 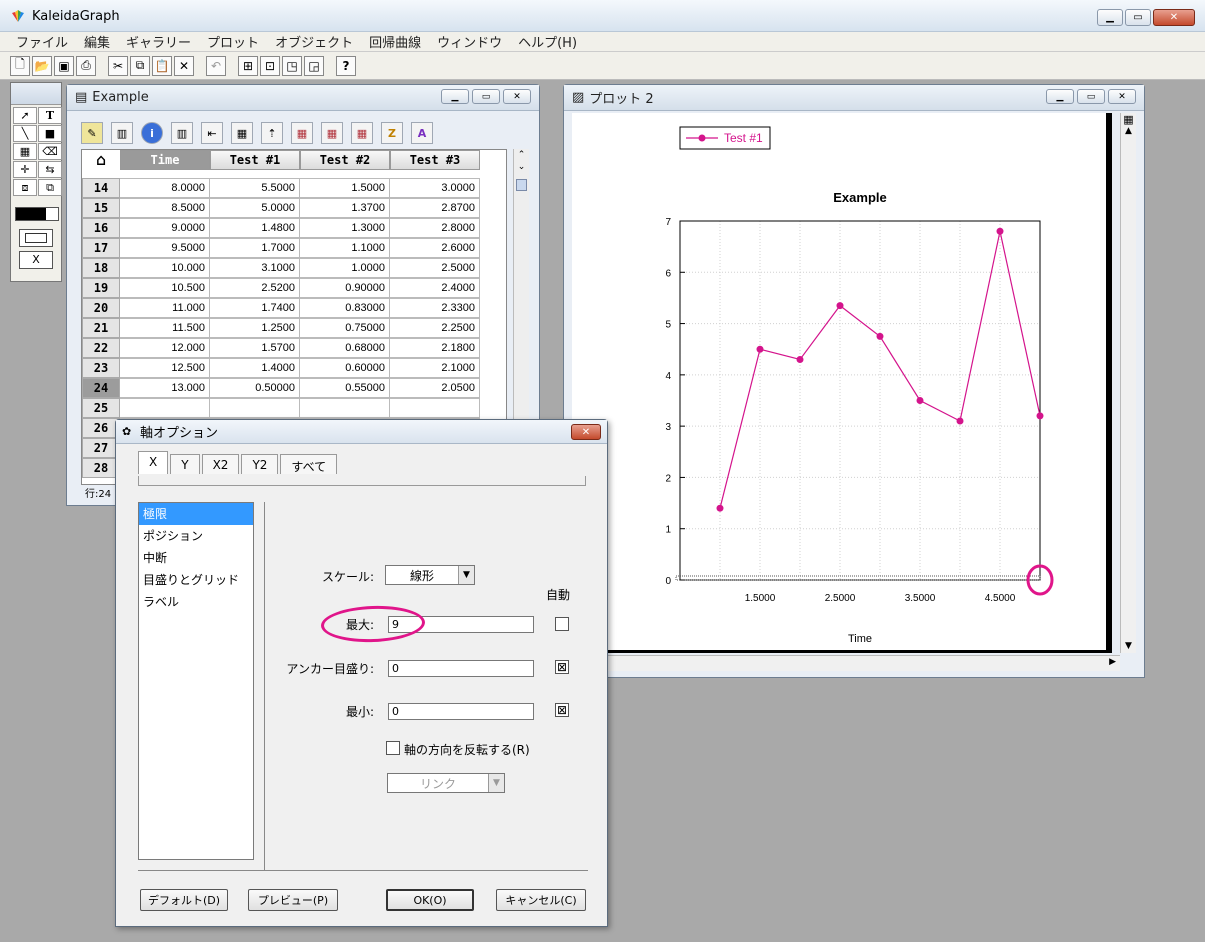 I want to click on table-cell: 10.500, so click(x=165, y=288).